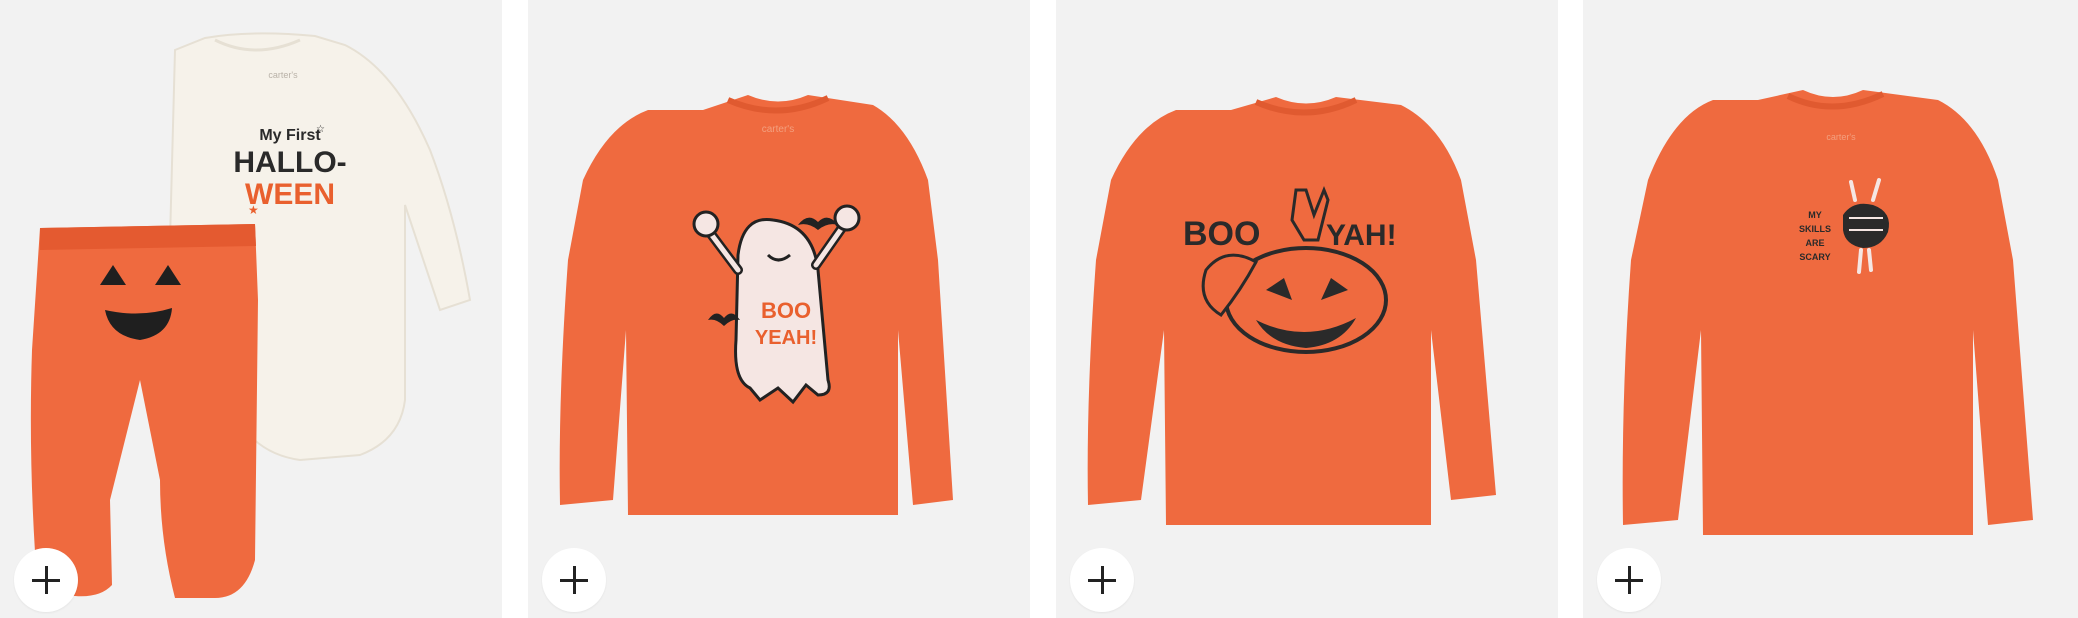  I want to click on print-line-3: ARE, so click(1814, 243).